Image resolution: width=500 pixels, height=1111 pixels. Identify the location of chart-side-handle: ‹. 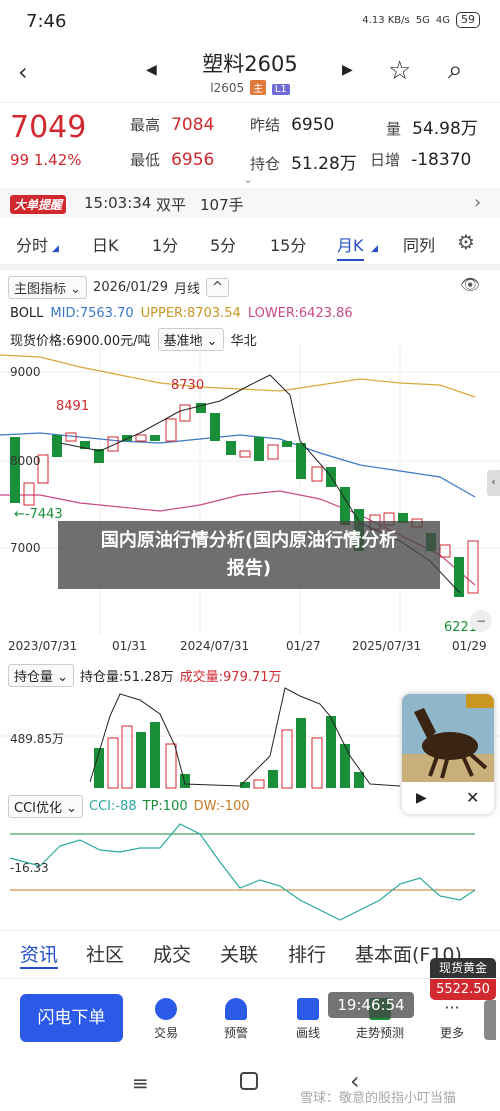
(493, 483).